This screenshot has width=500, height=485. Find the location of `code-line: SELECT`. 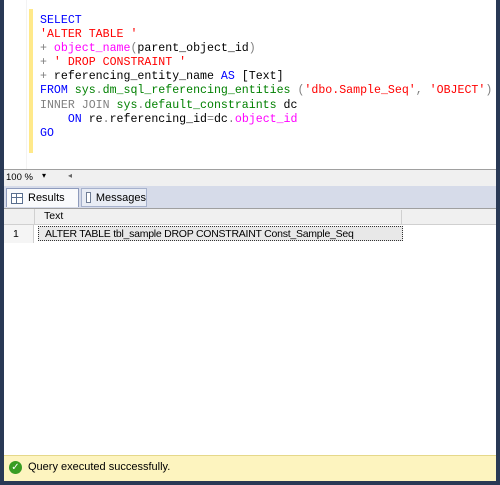

code-line: SELECT is located at coordinates (268, 21).